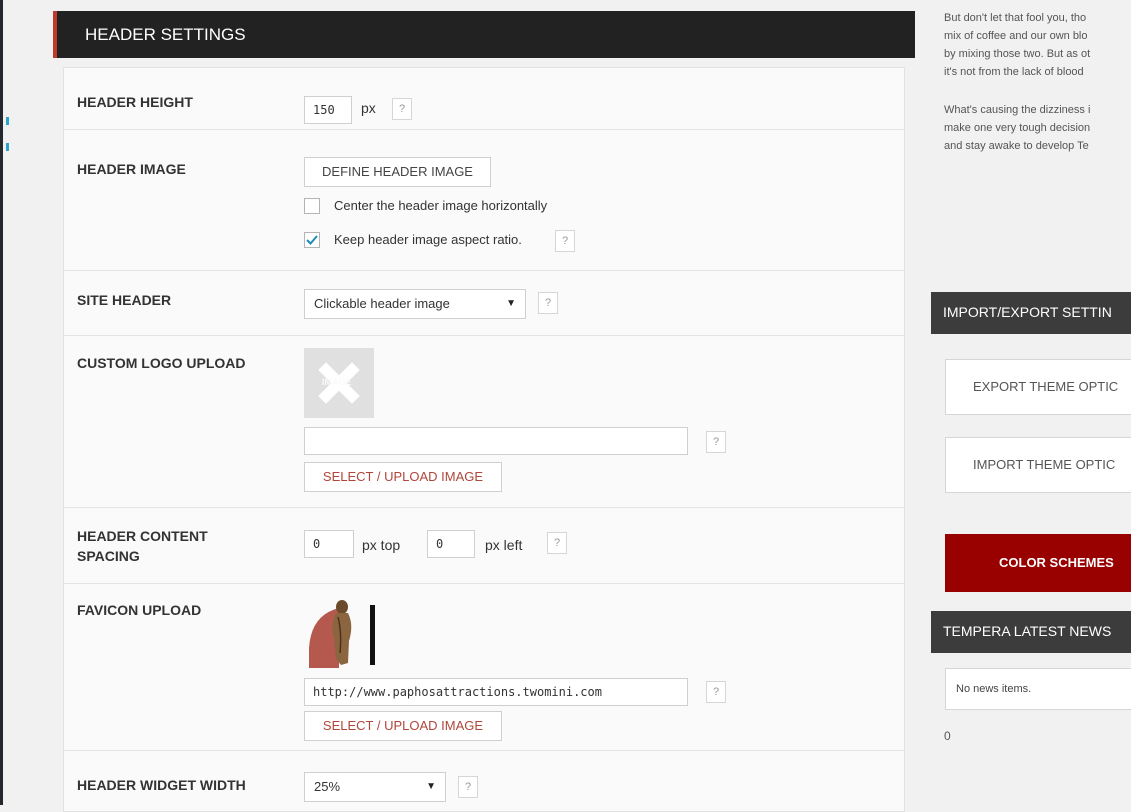 This screenshot has width=1131, height=812. I want to click on spacing-top-input: 0, so click(329, 544).